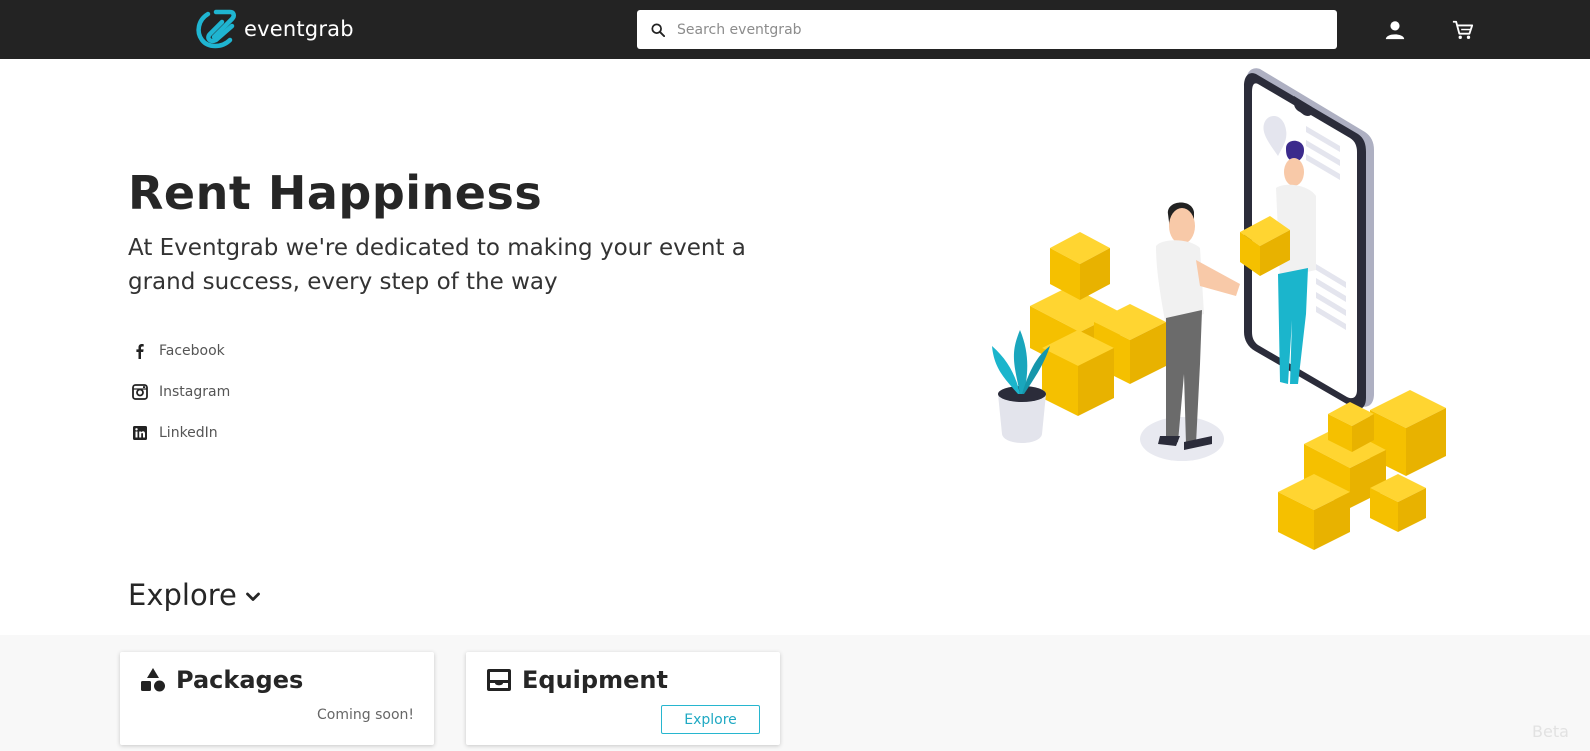 This screenshot has width=1590, height=751. Describe the element at coordinates (192, 351) in the screenshot. I see `facebook-label: Facebook` at that location.